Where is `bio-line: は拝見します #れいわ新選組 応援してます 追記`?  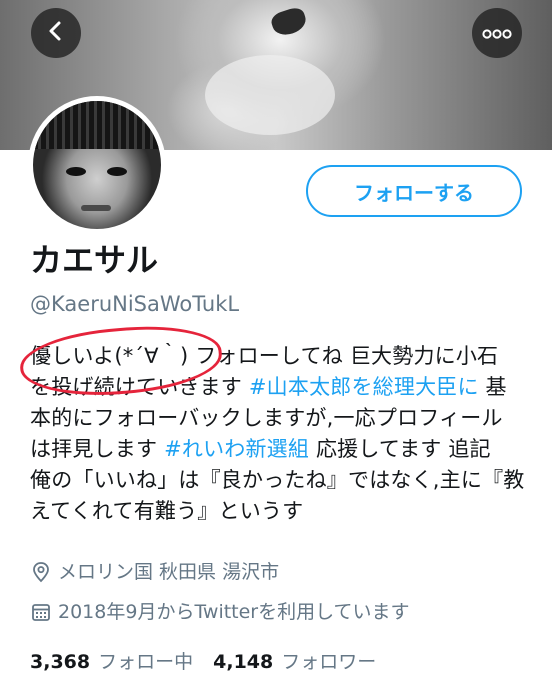
bio-line: は拝見します #れいわ新選組 応援してます 追記 is located at coordinates (260, 449).